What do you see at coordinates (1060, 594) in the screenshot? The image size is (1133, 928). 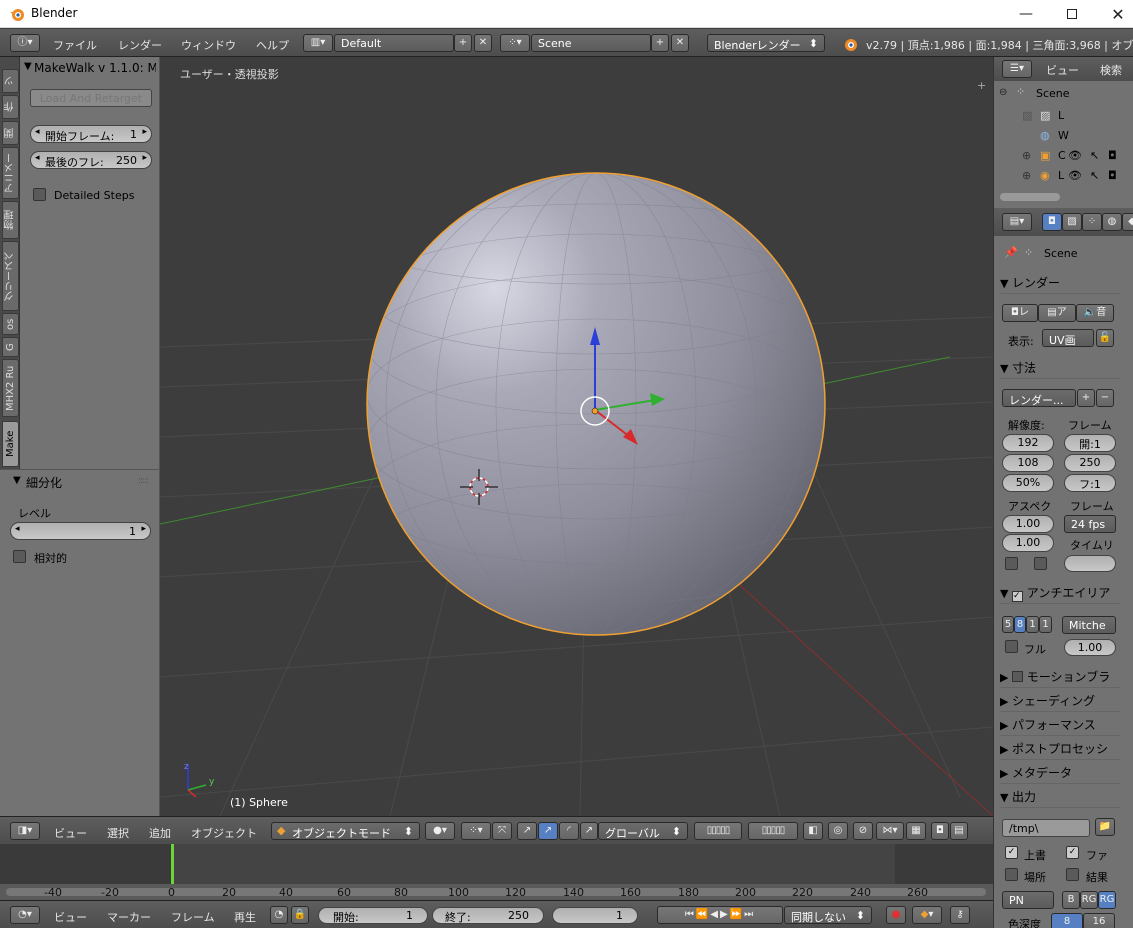 I see `anti-aliasing-section-header: ▼ ✓ アンチエイリア` at bounding box center [1060, 594].